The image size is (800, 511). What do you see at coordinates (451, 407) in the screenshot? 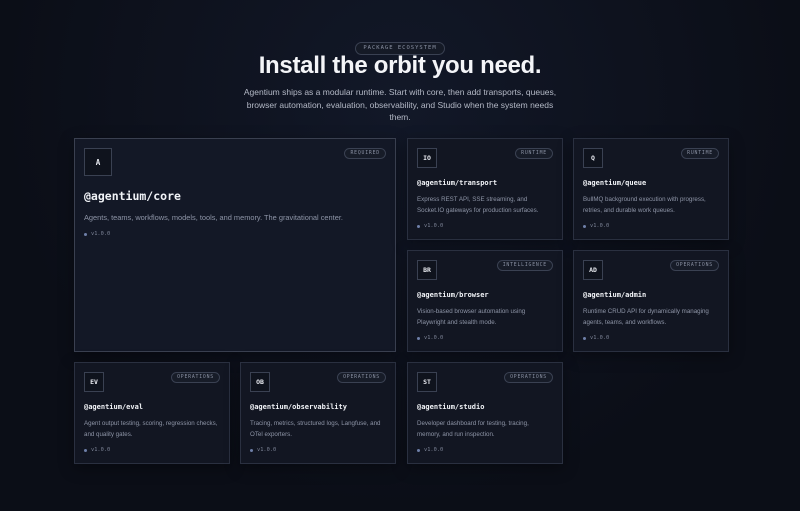
I see `package-name-studio: @agentium/studio` at bounding box center [451, 407].